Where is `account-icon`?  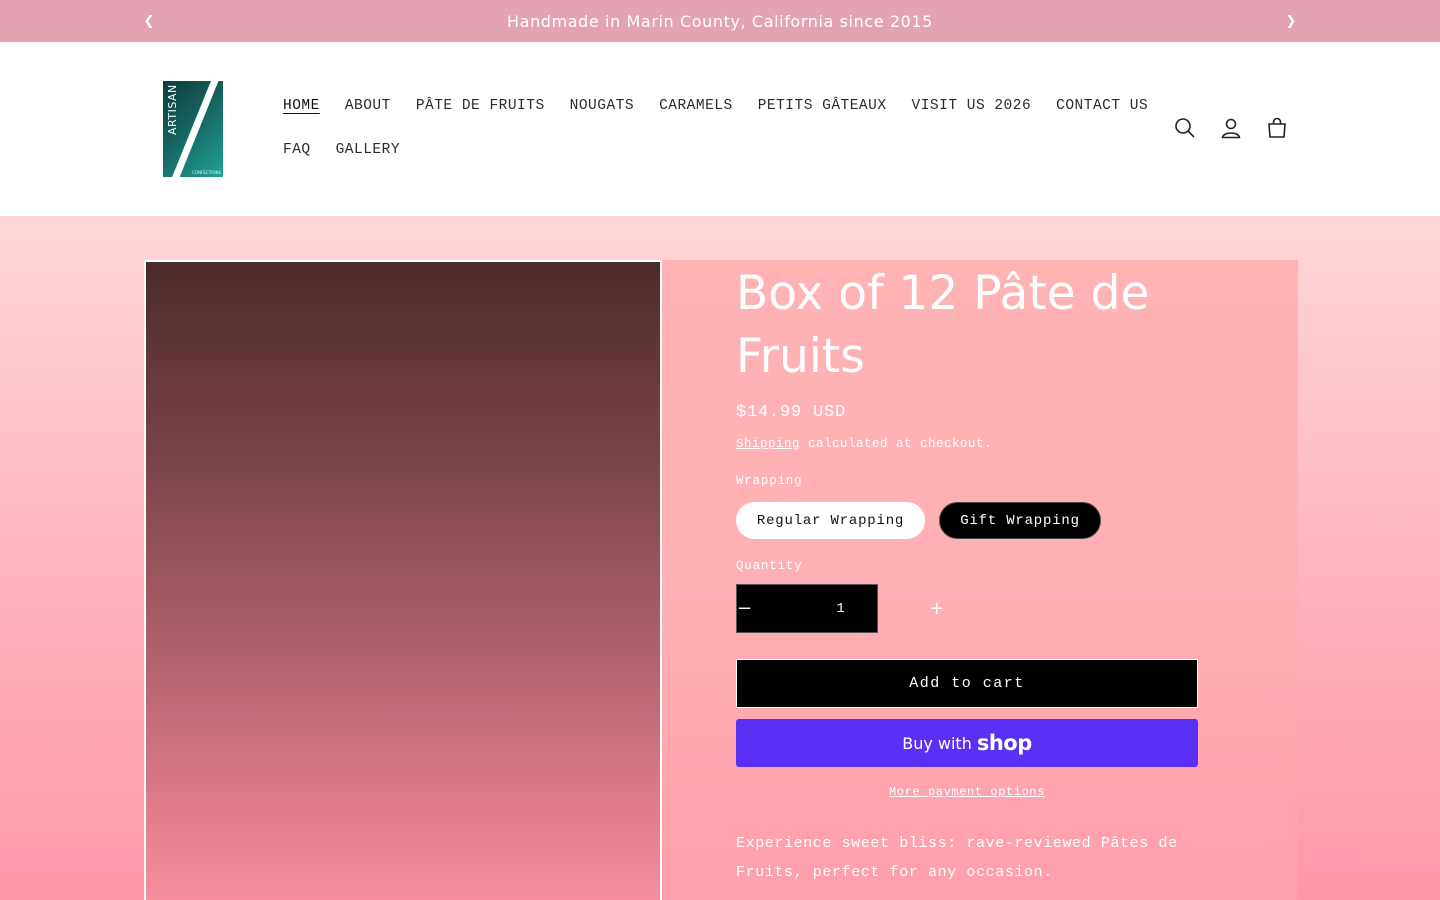 account-icon is located at coordinates (1231, 128).